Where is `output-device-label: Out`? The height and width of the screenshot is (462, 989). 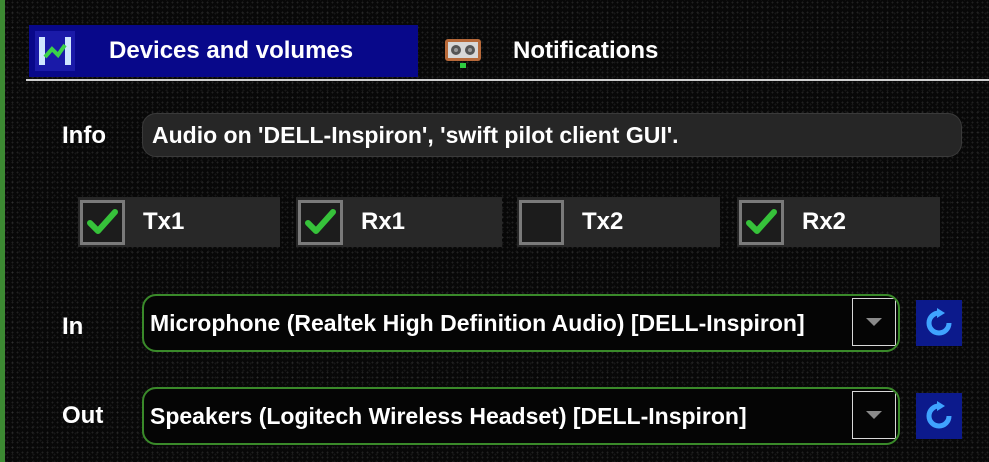
output-device-label: Out is located at coordinates (83, 415).